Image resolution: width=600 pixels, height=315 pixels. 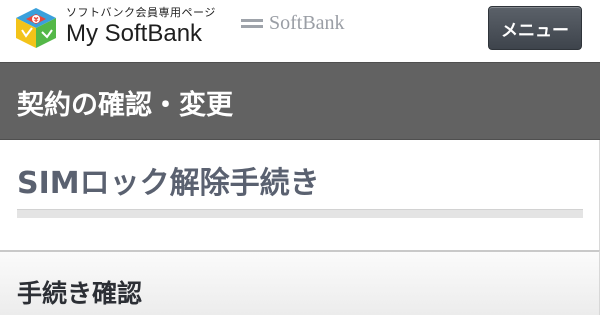 What do you see at coordinates (141, 12) in the screenshot?
I see `logo-tagline: ソフトバンク会員専用ページ` at bounding box center [141, 12].